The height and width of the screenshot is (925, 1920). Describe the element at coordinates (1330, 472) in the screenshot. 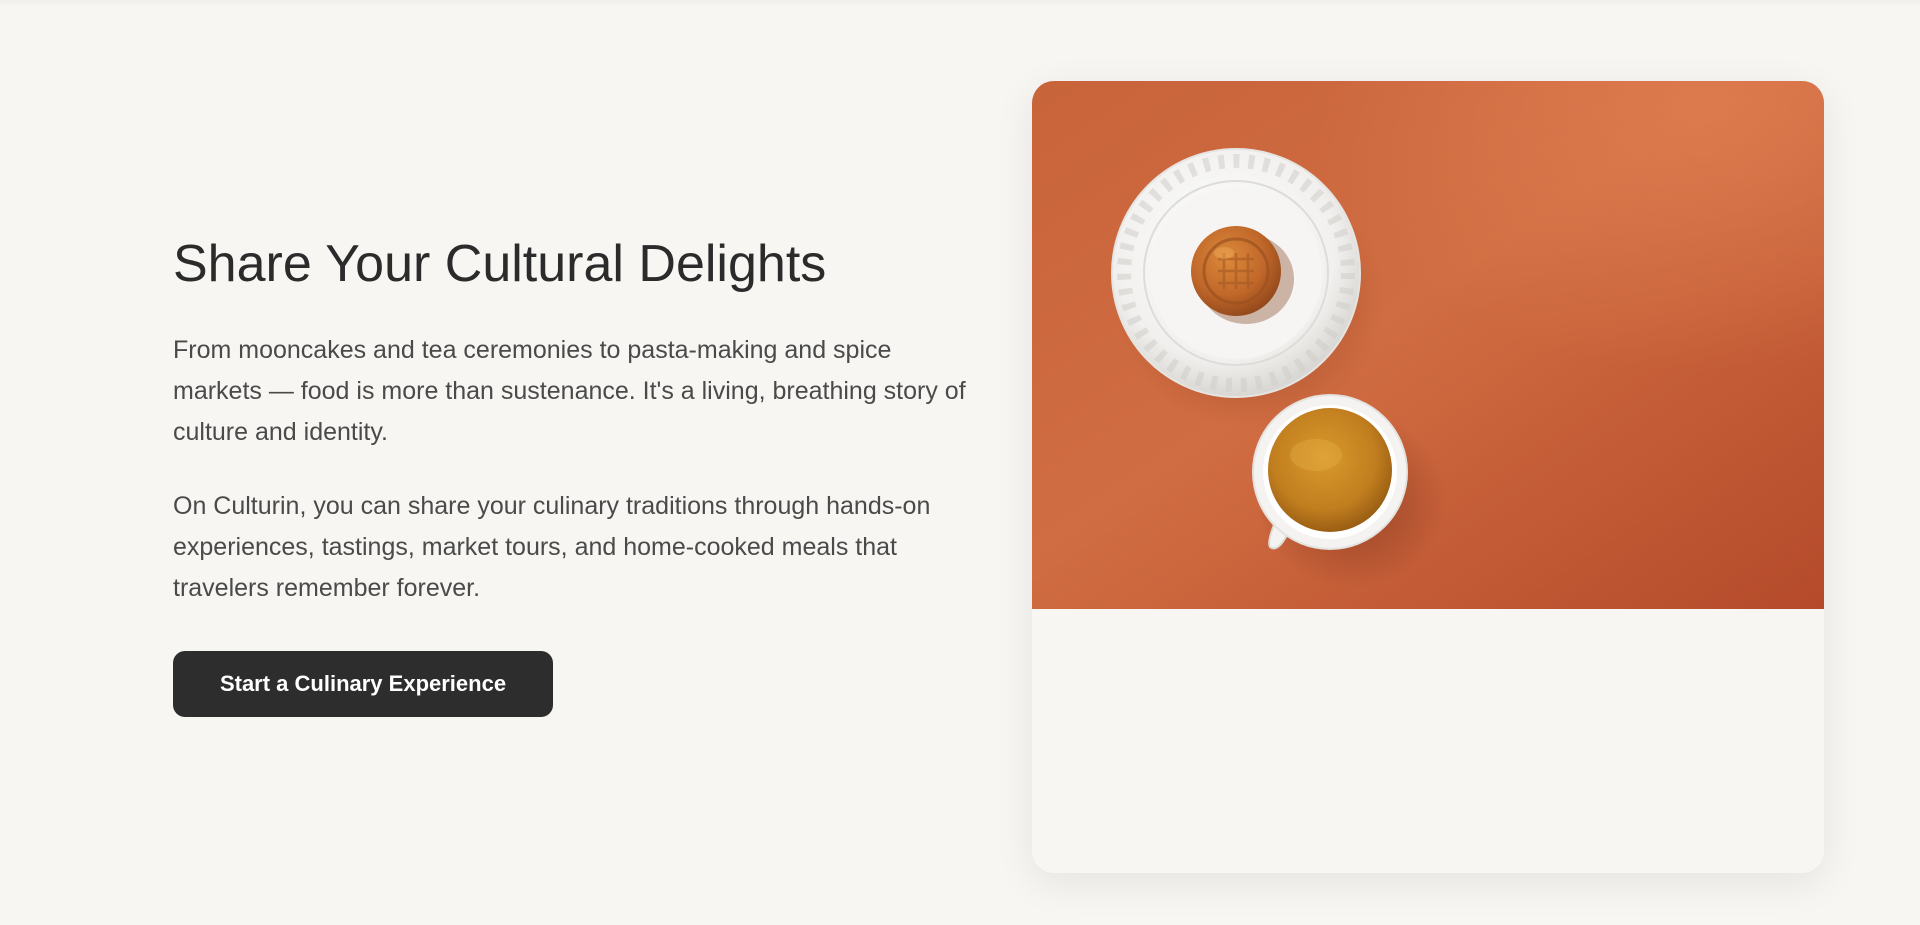

I see `tea-cup` at that location.